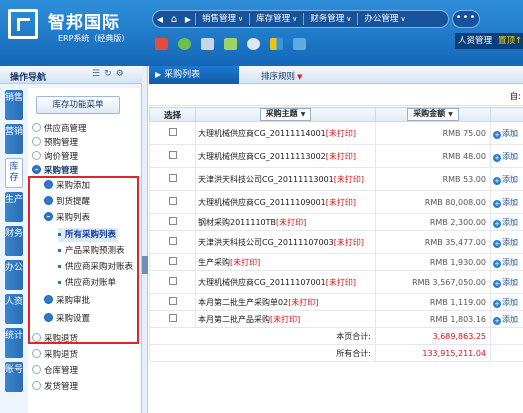  Describe the element at coordinates (145, 239) in the screenshot. I see `panel-splitter` at that location.